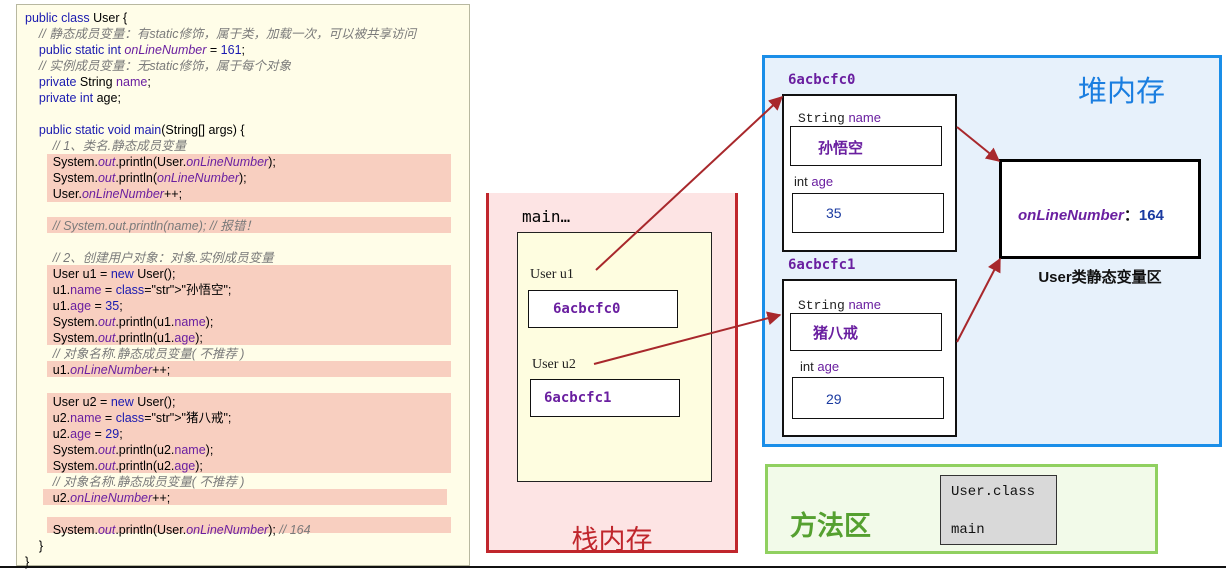  Describe the element at coordinates (978, 300) in the screenshot. I see `arrow-object-2-to-static` at that location.